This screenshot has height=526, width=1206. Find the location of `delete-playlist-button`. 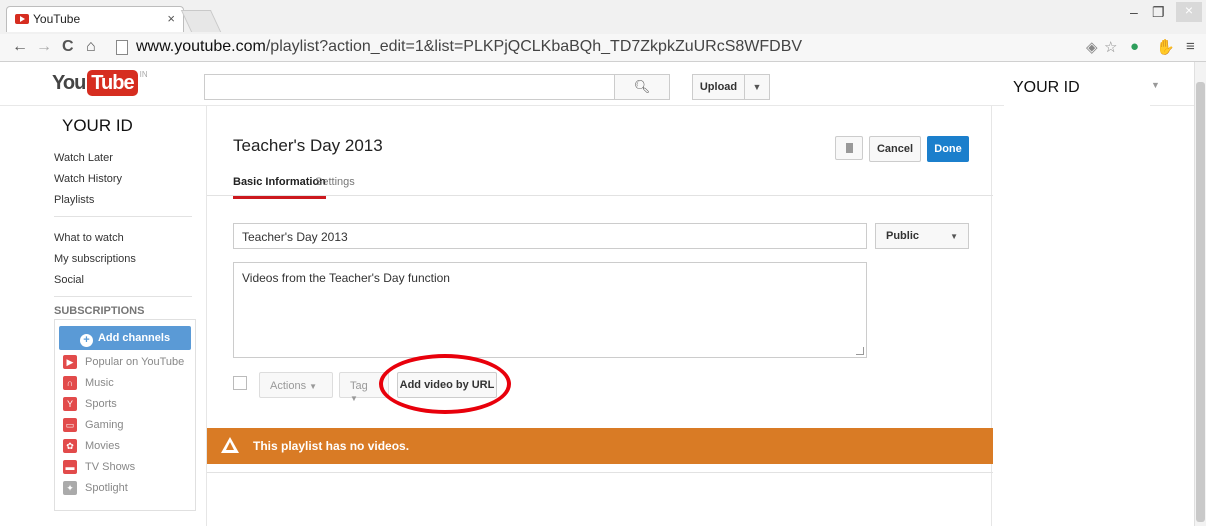

delete-playlist-button is located at coordinates (849, 148).